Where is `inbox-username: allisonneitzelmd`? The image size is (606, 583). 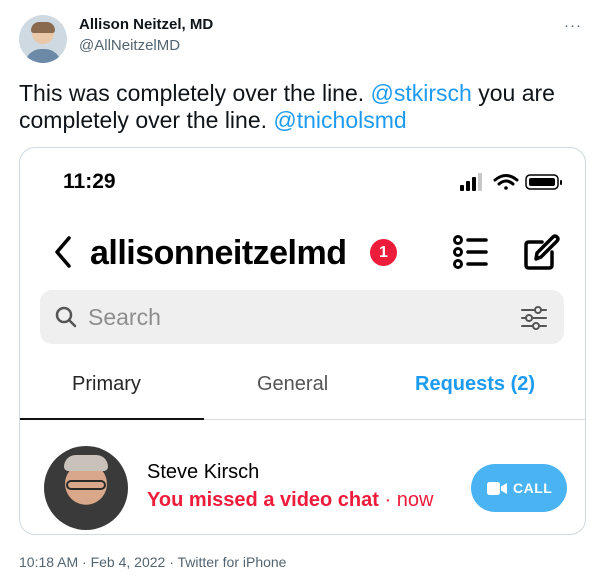 inbox-username: allisonneitzelmd is located at coordinates (218, 253).